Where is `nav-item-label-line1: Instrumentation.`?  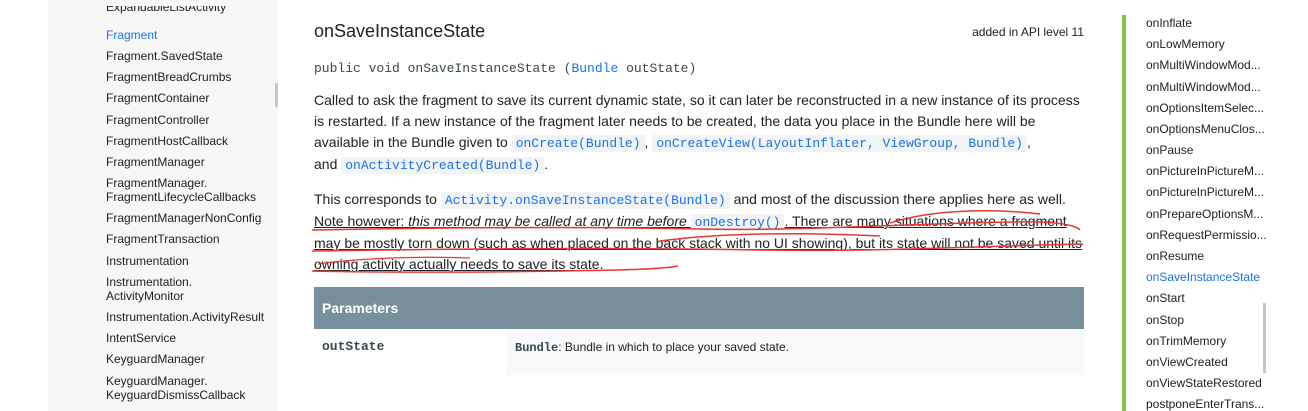
nav-item-label-line1: Instrumentation. is located at coordinates (149, 282).